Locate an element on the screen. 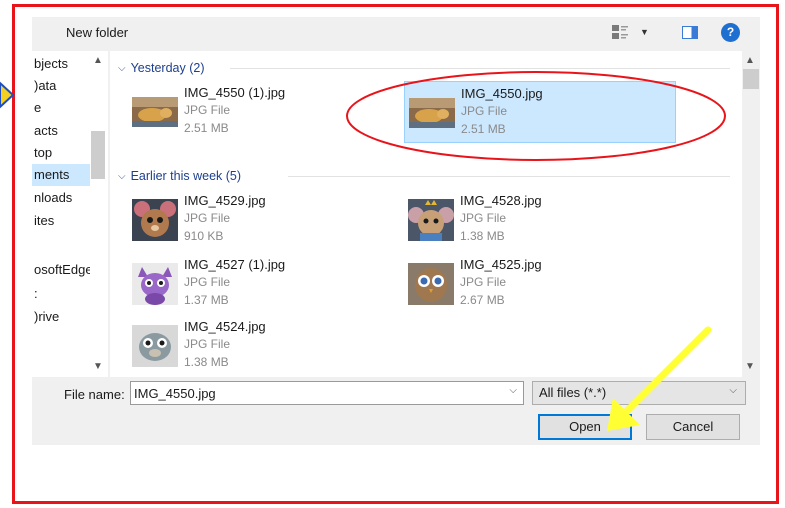  file-type-filter-value: All files (*.*) is located at coordinates (573, 392).